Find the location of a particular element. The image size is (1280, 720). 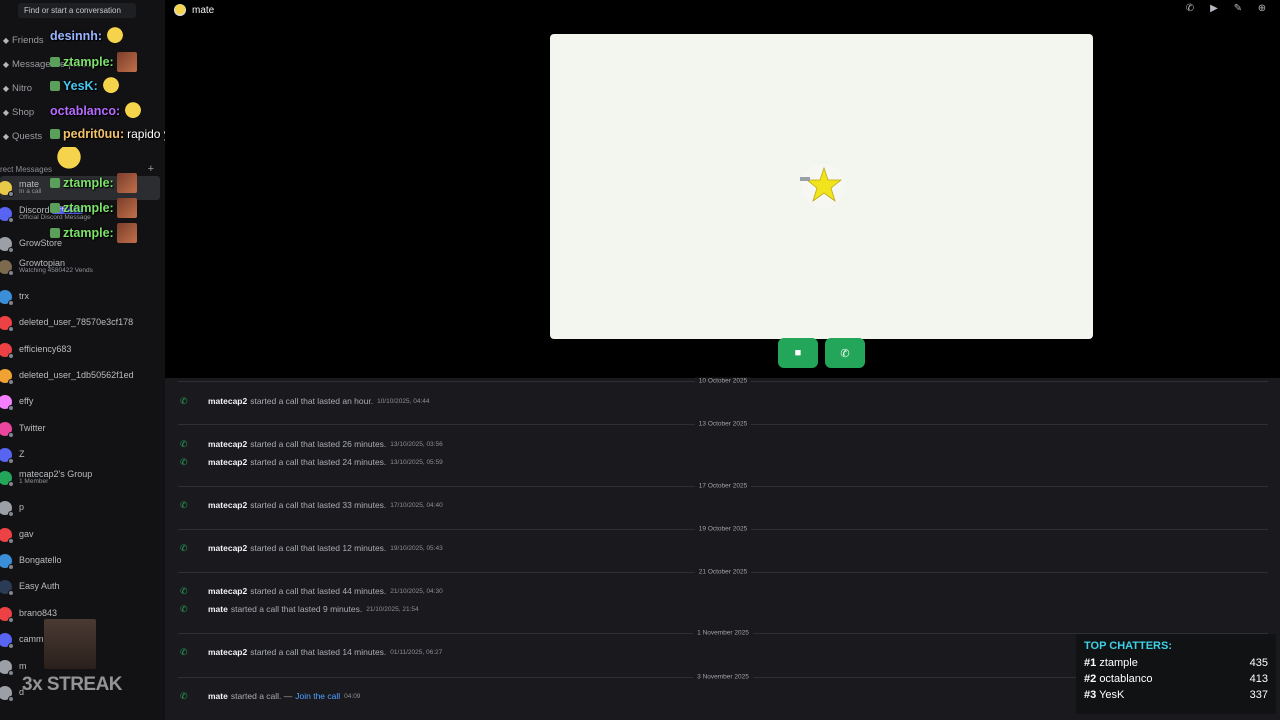

overlay-chat-user: YesK: is located at coordinates (80, 86).